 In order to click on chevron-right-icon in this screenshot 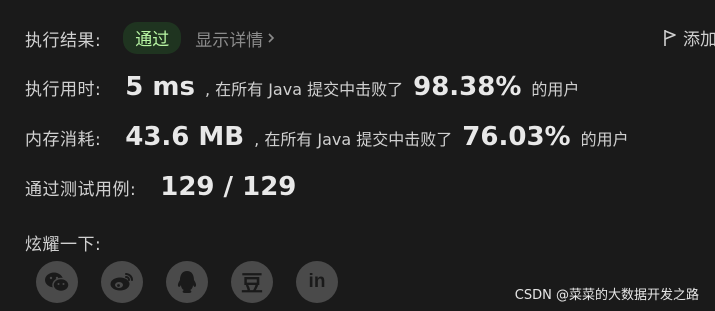, I will do `click(271, 38)`.